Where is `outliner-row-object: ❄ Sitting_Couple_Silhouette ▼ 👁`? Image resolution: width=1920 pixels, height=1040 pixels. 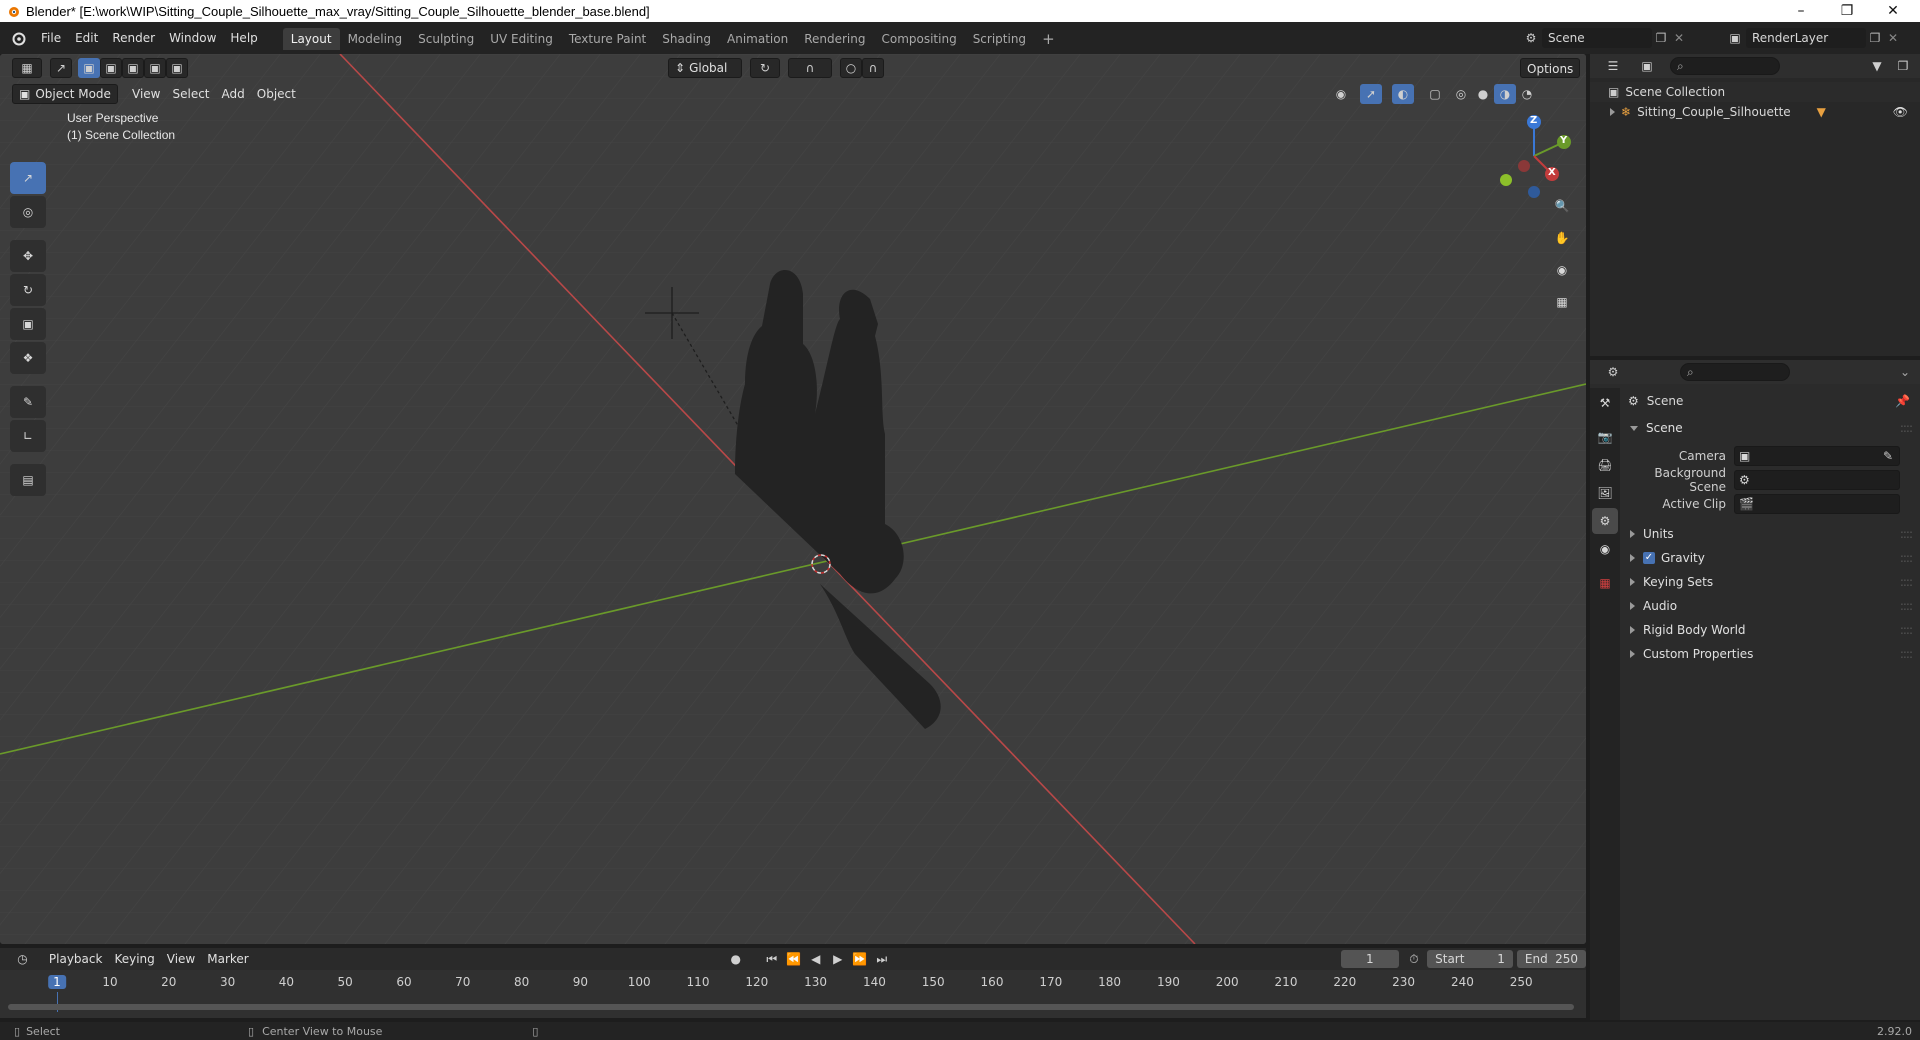
outliner-row-object: ❄ Sitting_Couple_Silhouette ▼ 👁 is located at coordinates (1755, 112).